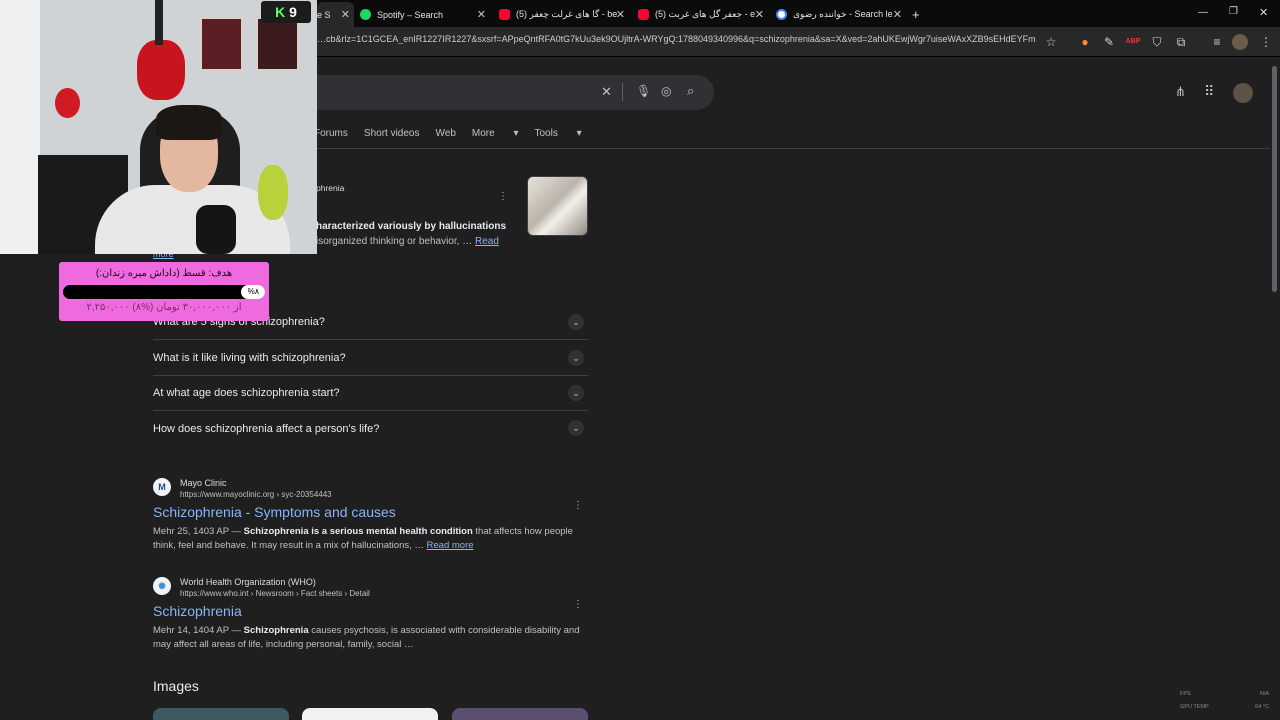 The height and width of the screenshot is (720, 1280). Describe the element at coordinates (1243, 93) in the screenshot. I see `avatar` at that location.